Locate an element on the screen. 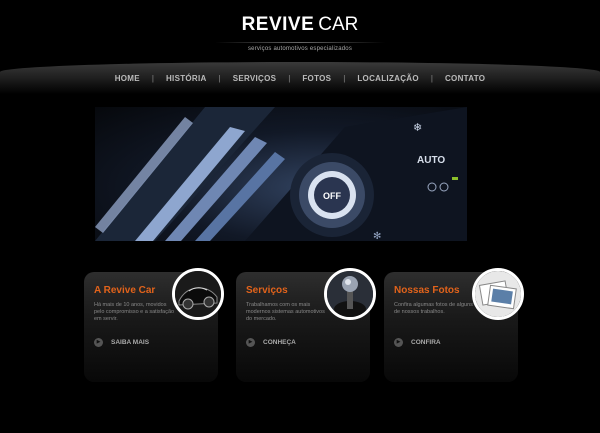 The image size is (600, 433). card-link: ▶ CONHEÇA is located at coordinates (271, 342).